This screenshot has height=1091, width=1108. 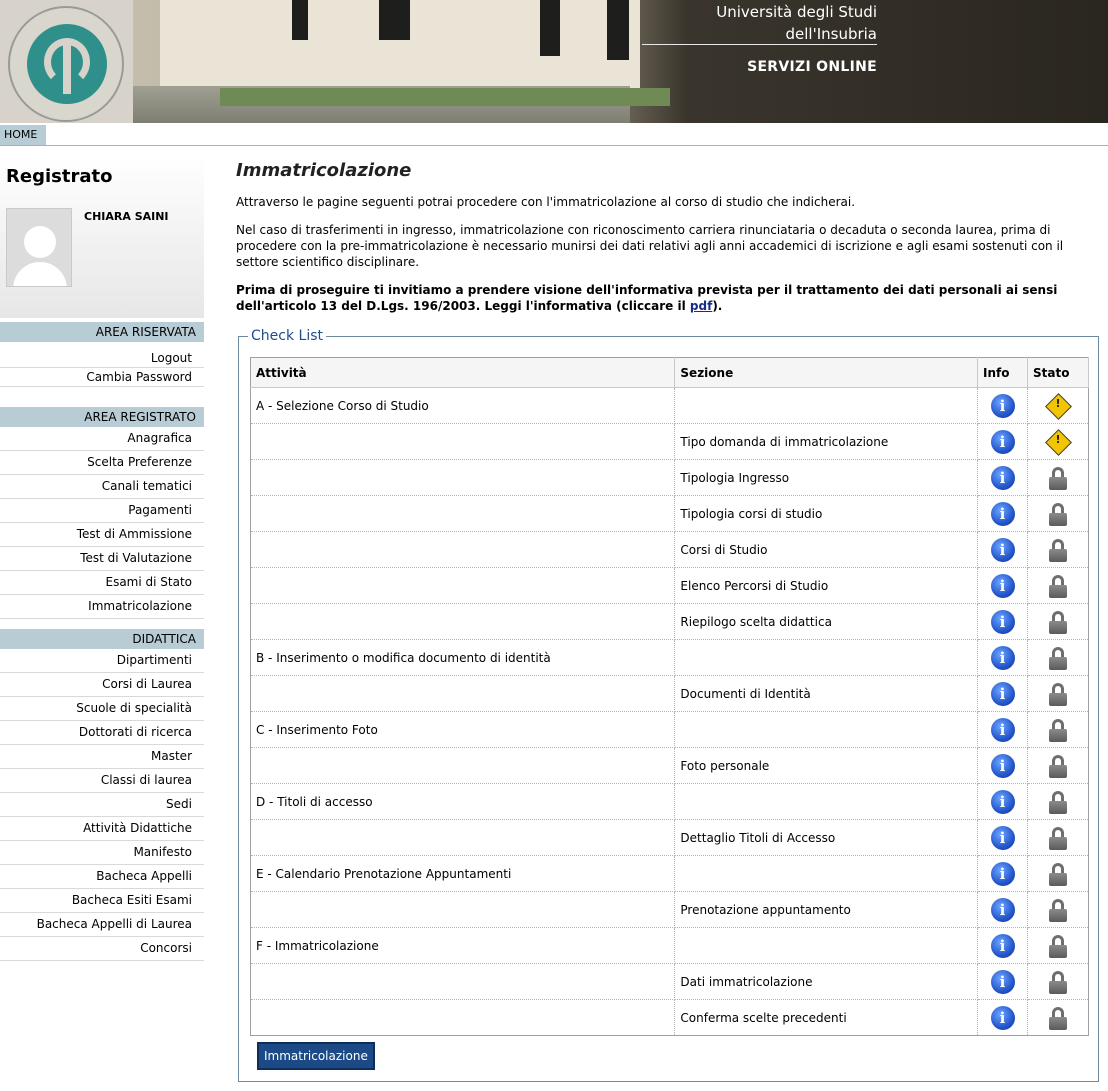 What do you see at coordinates (102, 733) in the screenshot?
I see `sidebar-item-dottorati: Dottorati di ricerca` at bounding box center [102, 733].